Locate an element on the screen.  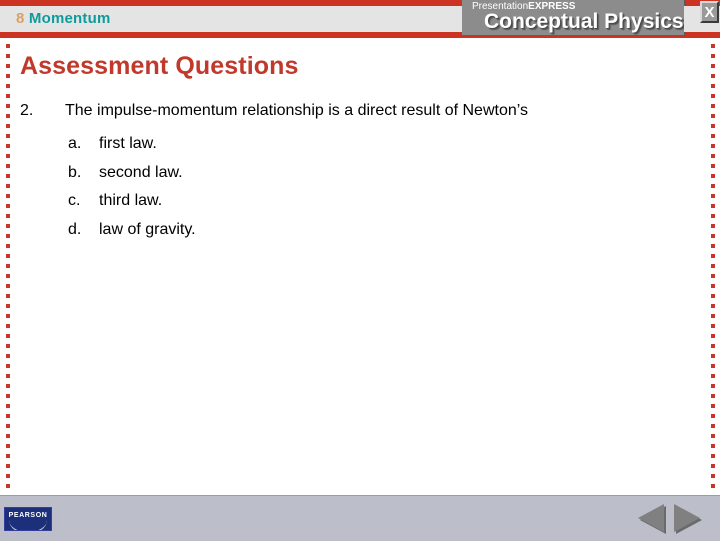
brand-box: PresentationEXPRESS Conceptual Physics is located at coordinates (574, 17).